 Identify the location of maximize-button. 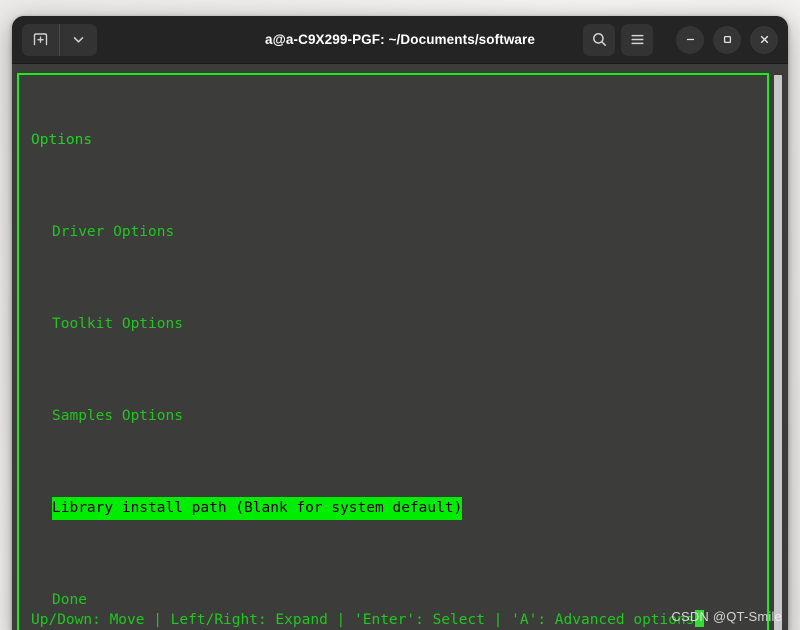
(727, 39).